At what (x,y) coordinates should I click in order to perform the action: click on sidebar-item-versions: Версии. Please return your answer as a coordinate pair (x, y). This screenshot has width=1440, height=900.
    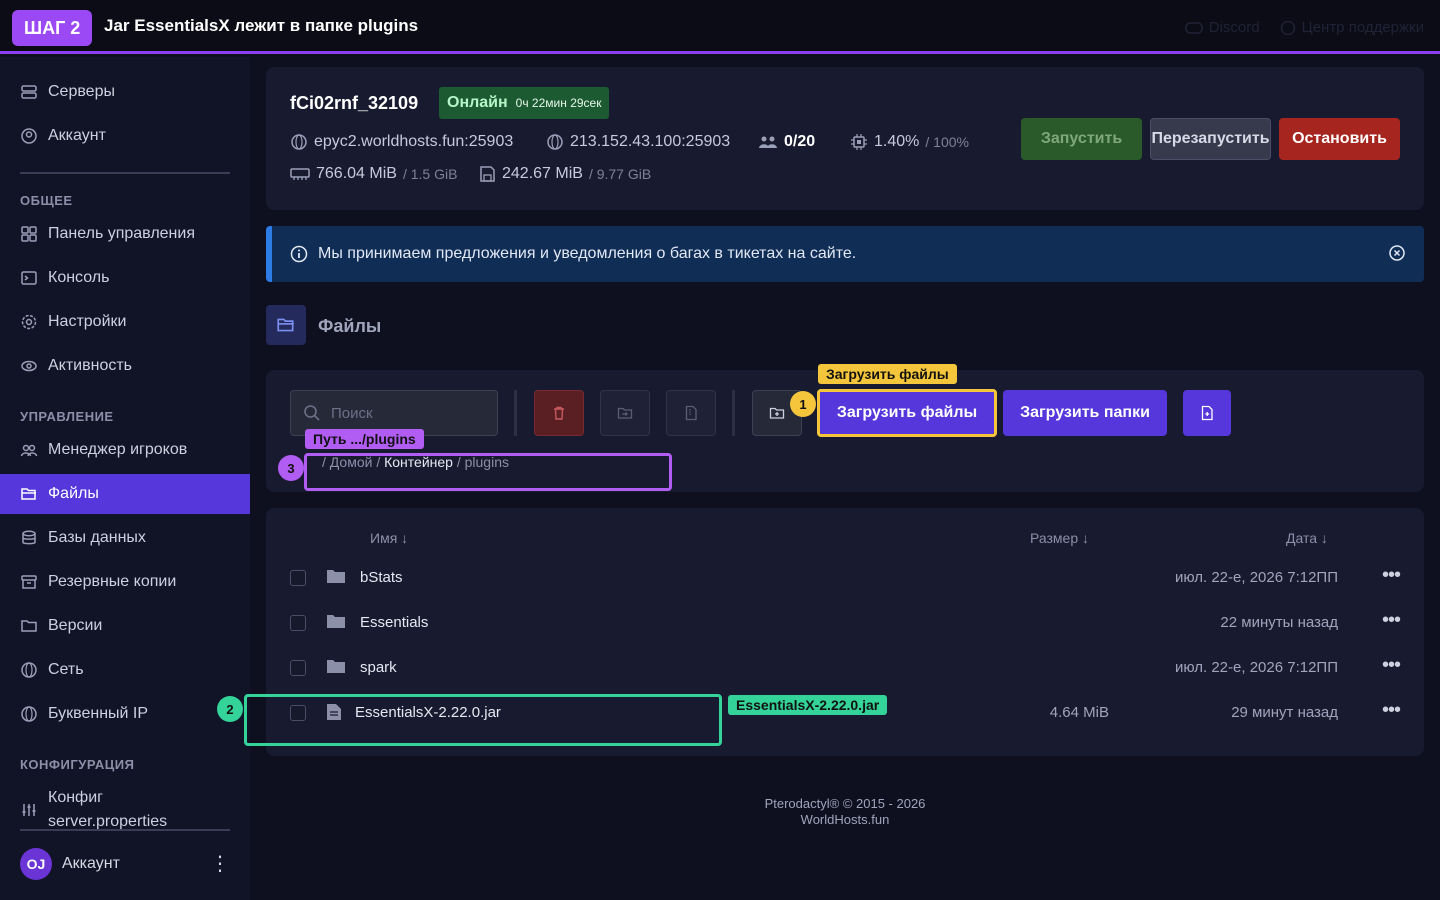
    Looking at the image, I should click on (125, 626).